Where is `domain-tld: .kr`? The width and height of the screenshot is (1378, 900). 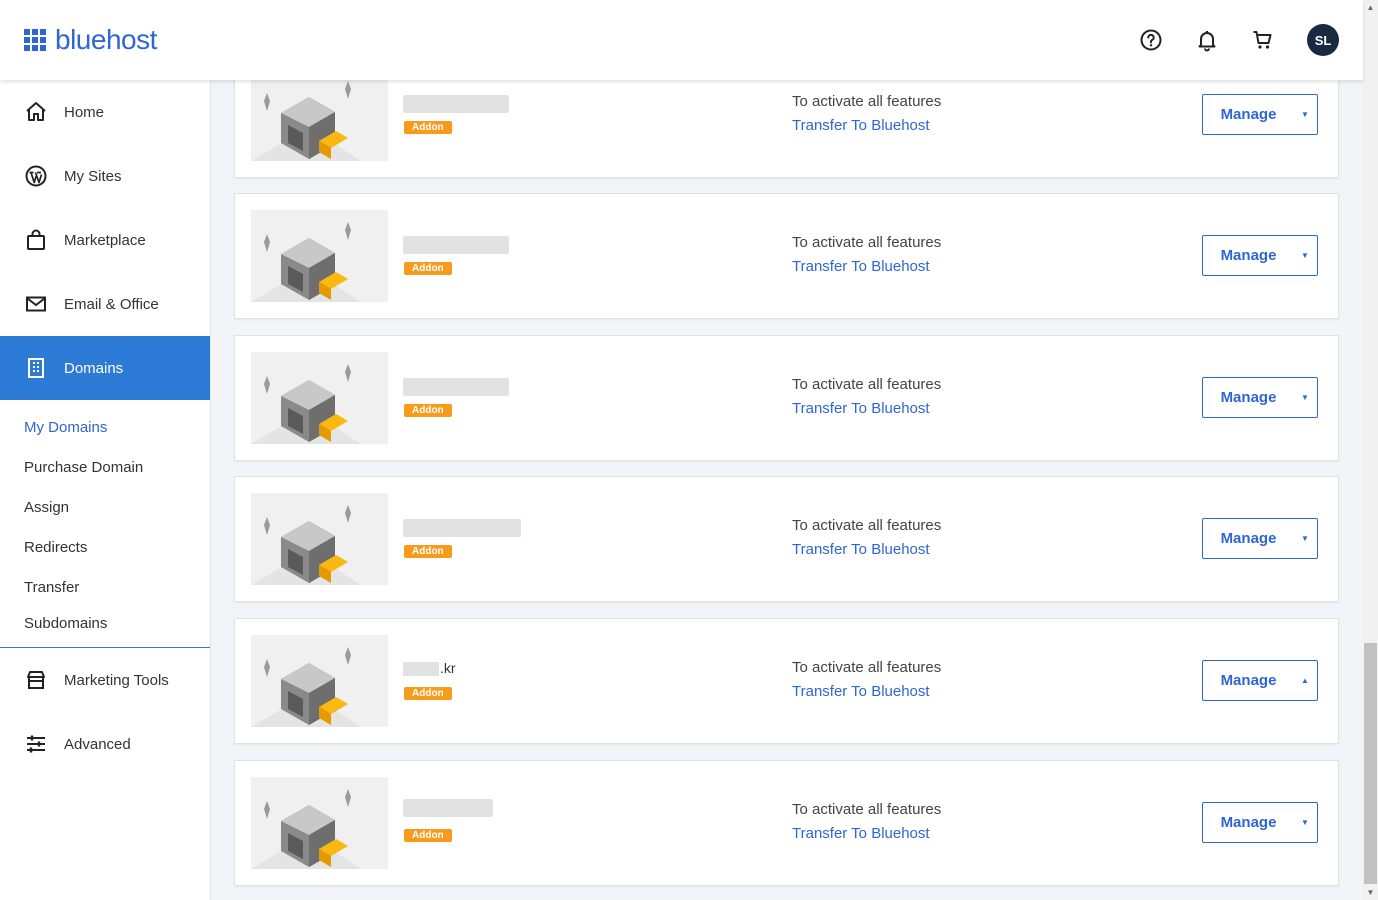
domain-tld: .kr is located at coordinates (448, 668).